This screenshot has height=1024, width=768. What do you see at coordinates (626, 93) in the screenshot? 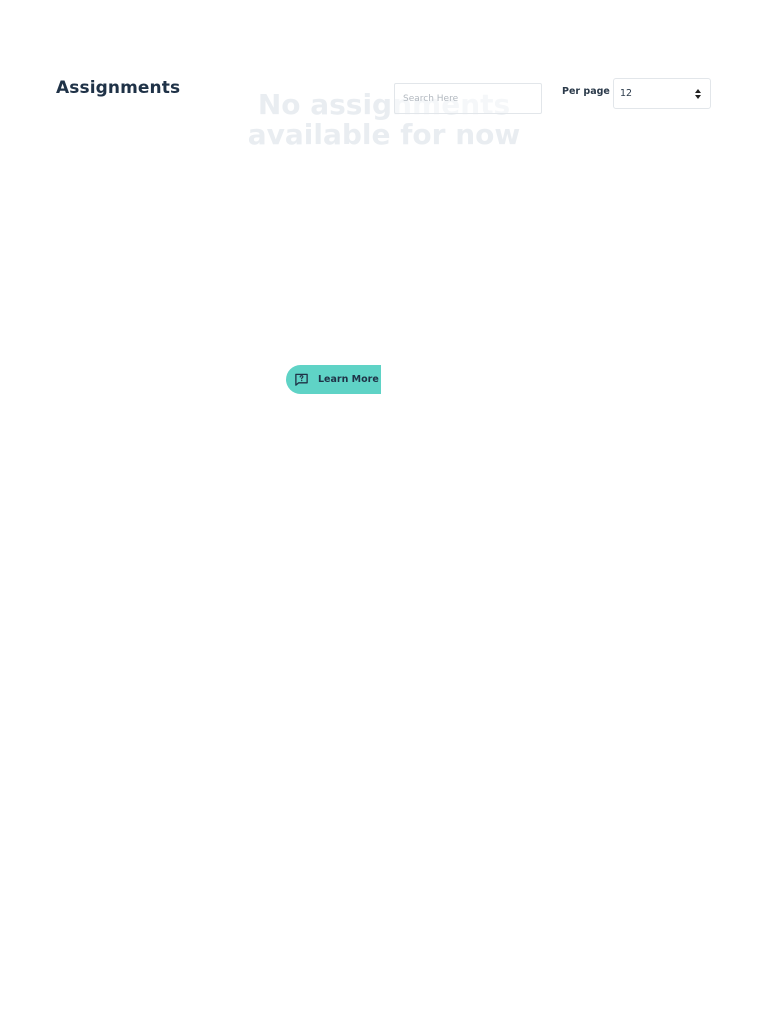
I see `per-page-value: 12` at bounding box center [626, 93].